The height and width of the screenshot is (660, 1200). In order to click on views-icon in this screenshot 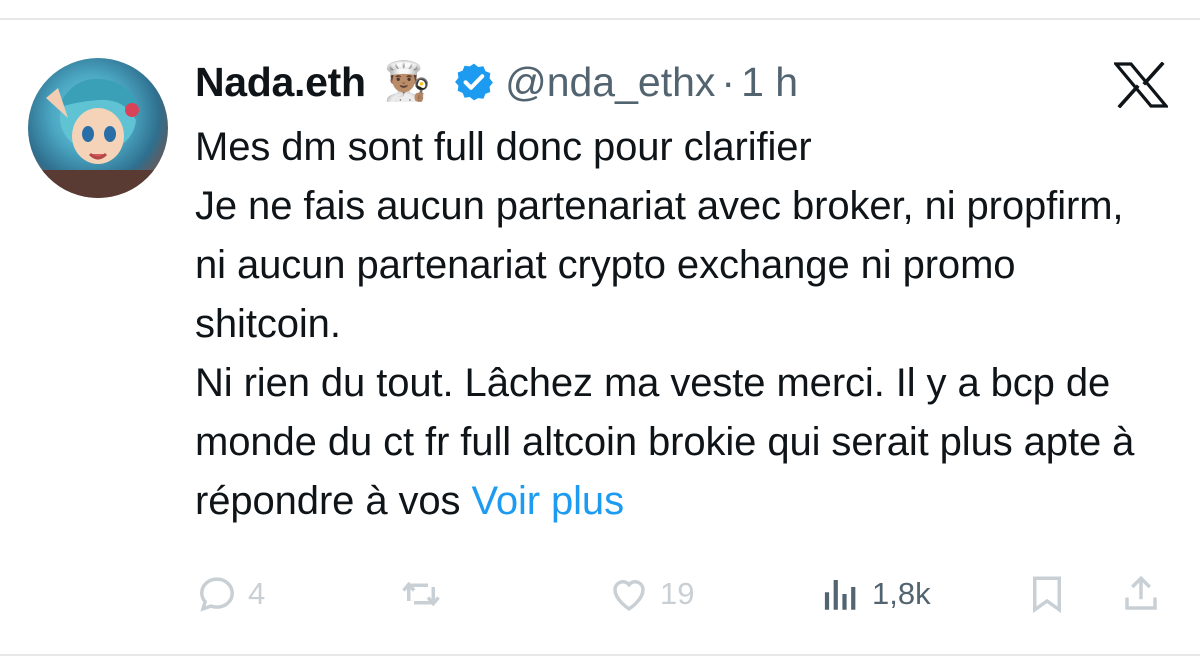, I will do `click(840, 595)`.